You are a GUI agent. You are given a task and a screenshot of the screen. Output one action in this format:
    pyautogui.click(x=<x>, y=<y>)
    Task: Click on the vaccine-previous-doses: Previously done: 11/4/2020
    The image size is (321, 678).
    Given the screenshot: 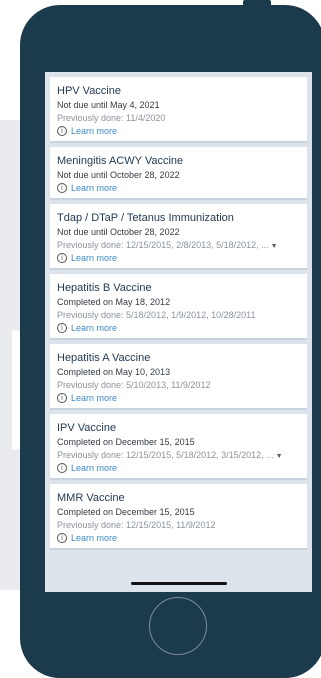 What is the action you would take?
    pyautogui.click(x=178, y=118)
    